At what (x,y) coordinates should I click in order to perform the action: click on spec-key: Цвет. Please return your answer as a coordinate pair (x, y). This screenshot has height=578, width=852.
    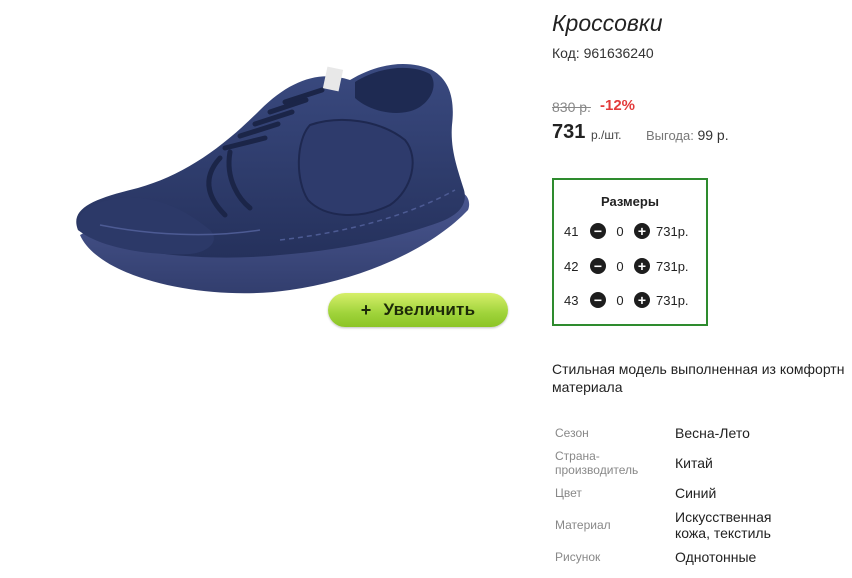
    Looking at the image, I should click on (568, 493).